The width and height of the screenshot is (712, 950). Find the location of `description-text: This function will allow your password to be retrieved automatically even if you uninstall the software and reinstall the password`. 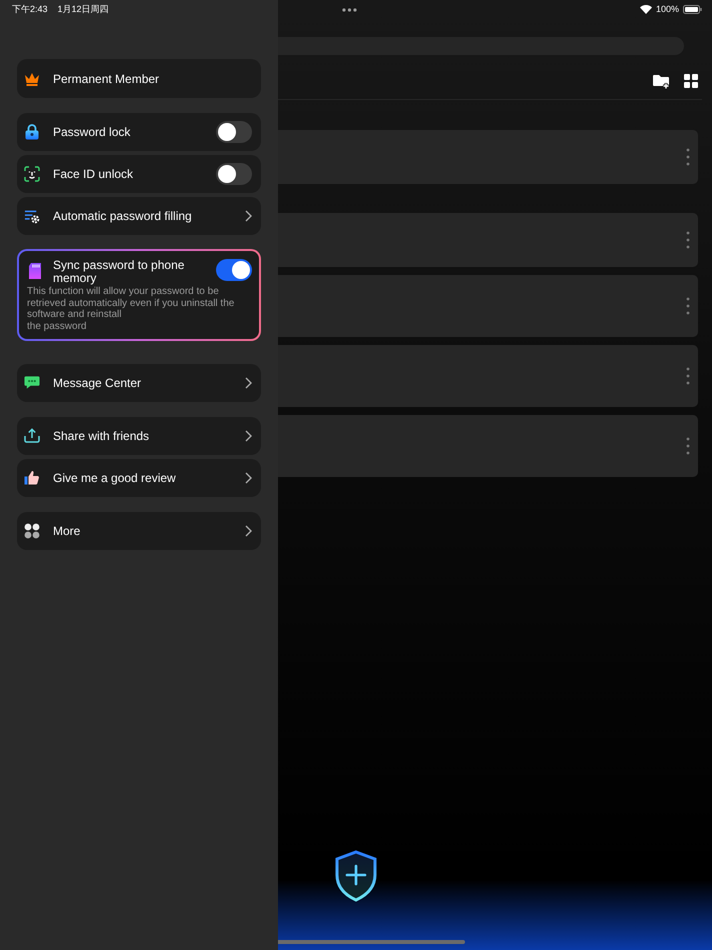

description-text: This function will allow your password to be retrieved automatically even if you uninstall the software and reinstall the password is located at coordinates (131, 309).